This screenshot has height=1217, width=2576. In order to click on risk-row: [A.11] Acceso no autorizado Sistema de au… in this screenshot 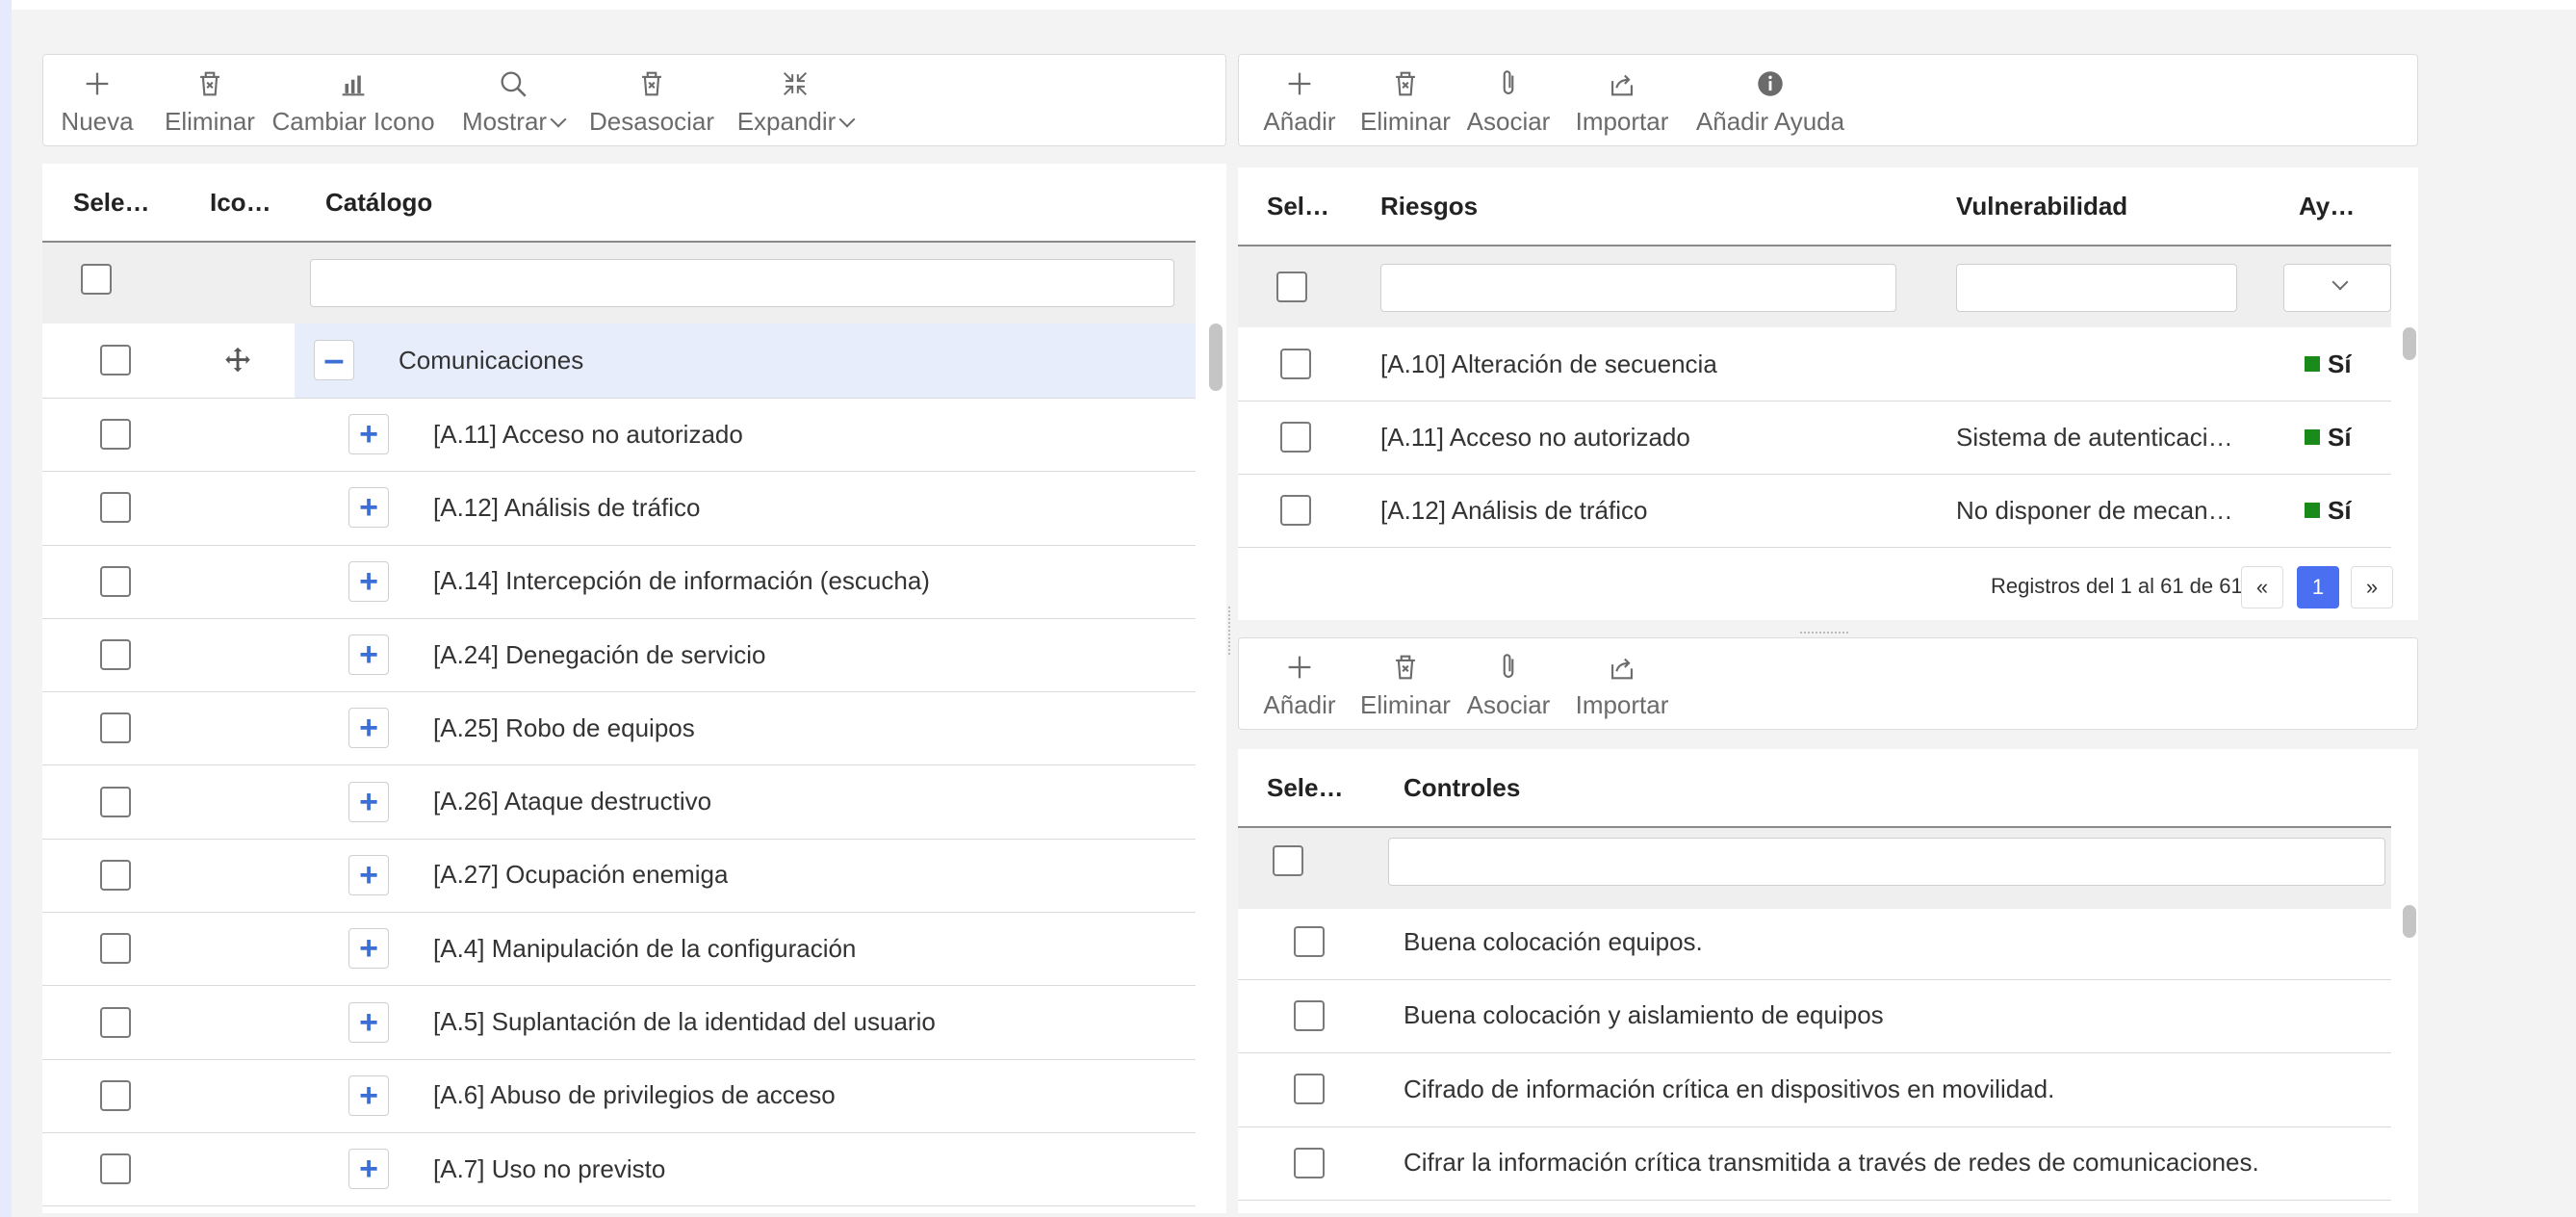, I will do `click(1815, 438)`.